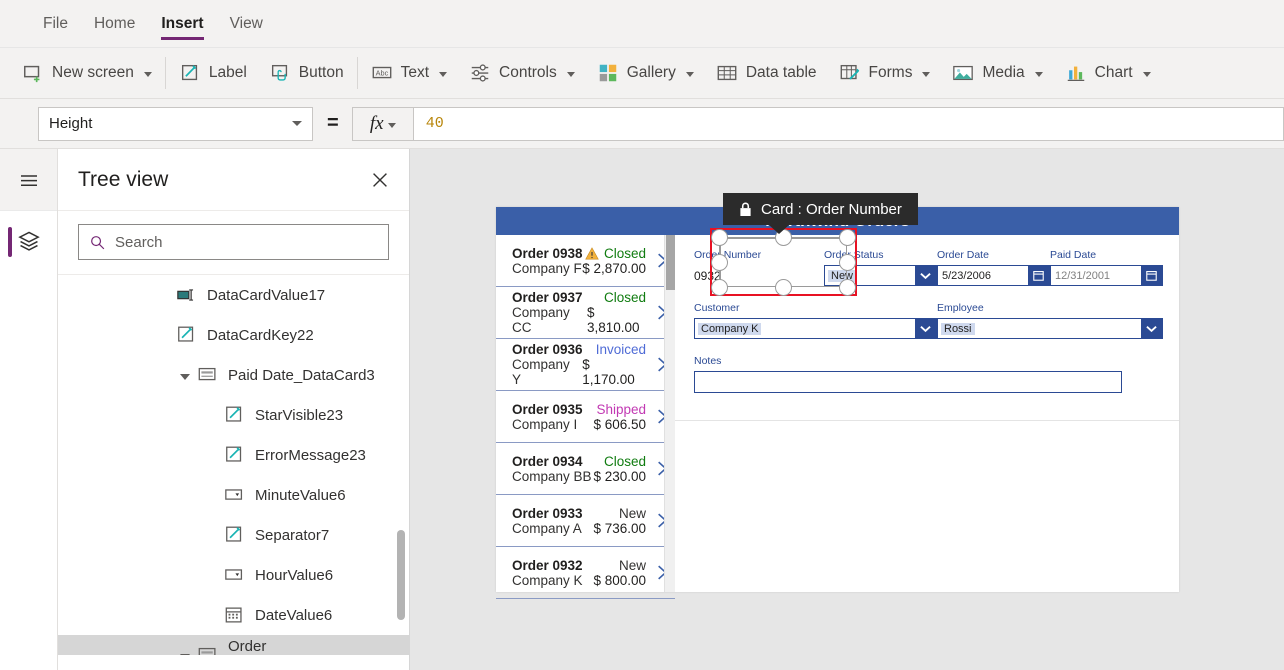 This screenshot has width=1284, height=670. What do you see at coordinates (321, 72) in the screenshot?
I see `ribbon-label: Button` at bounding box center [321, 72].